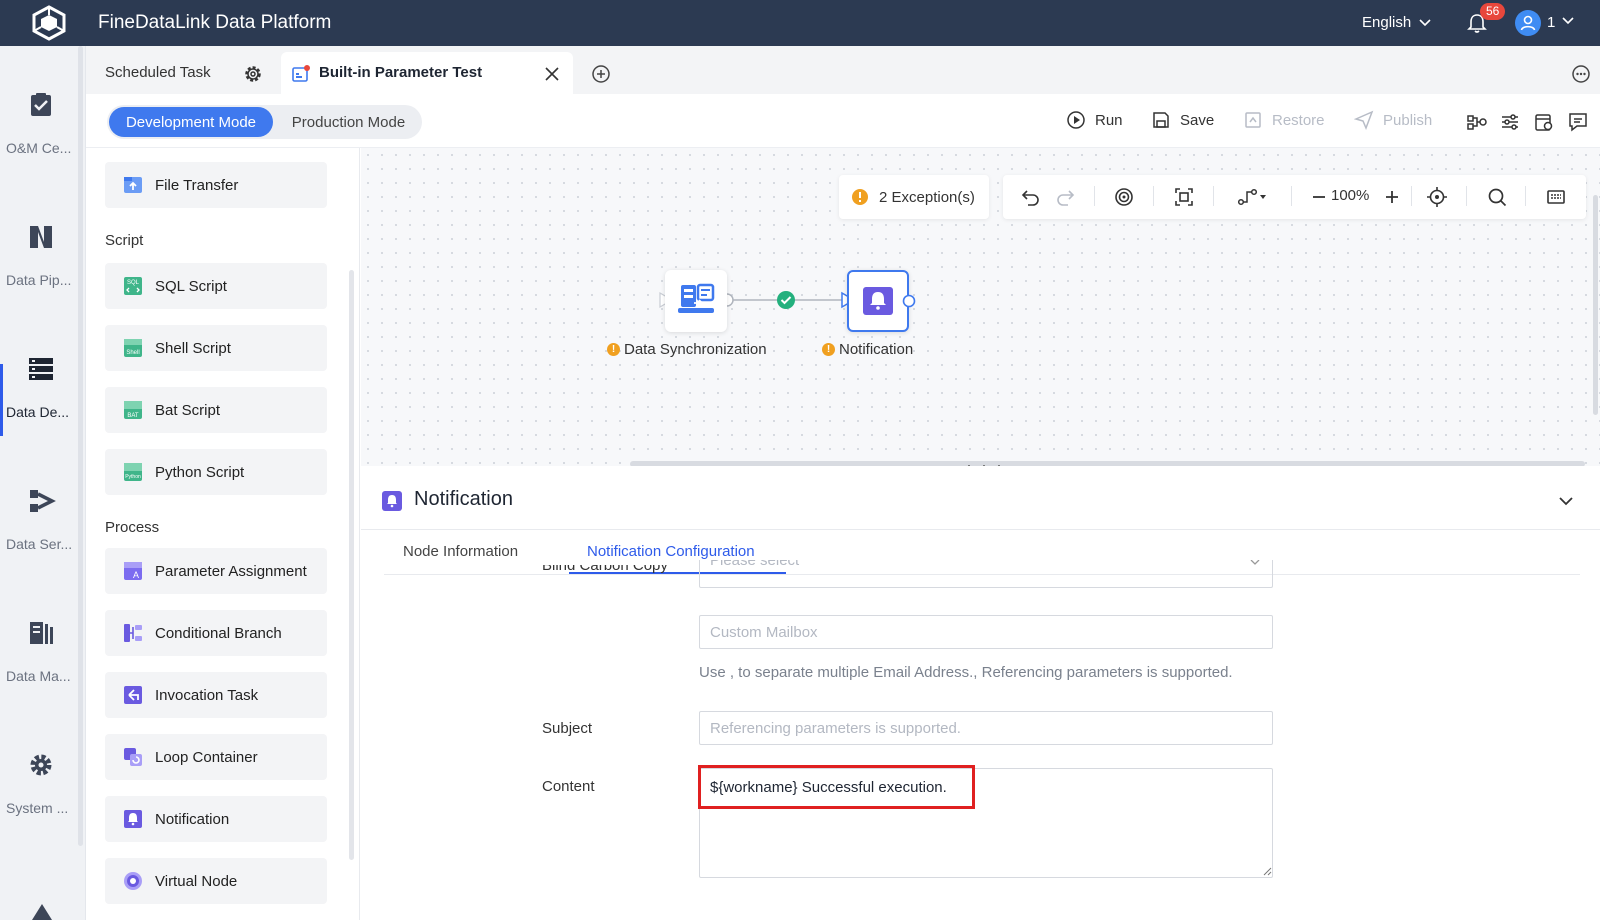 This screenshot has height=920, width=1600. Describe the element at coordinates (909, 301) in the screenshot. I see `node-output-port-icon` at that location.